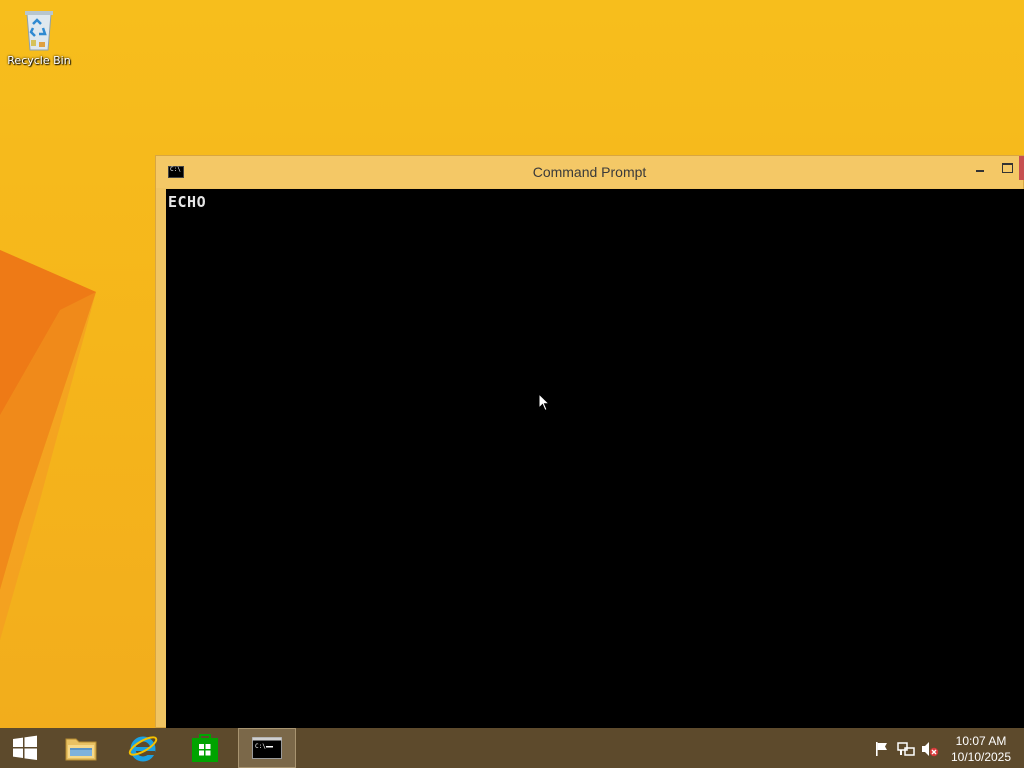 The height and width of the screenshot is (768, 1024). I want to click on flag-icon, so click(882, 749).